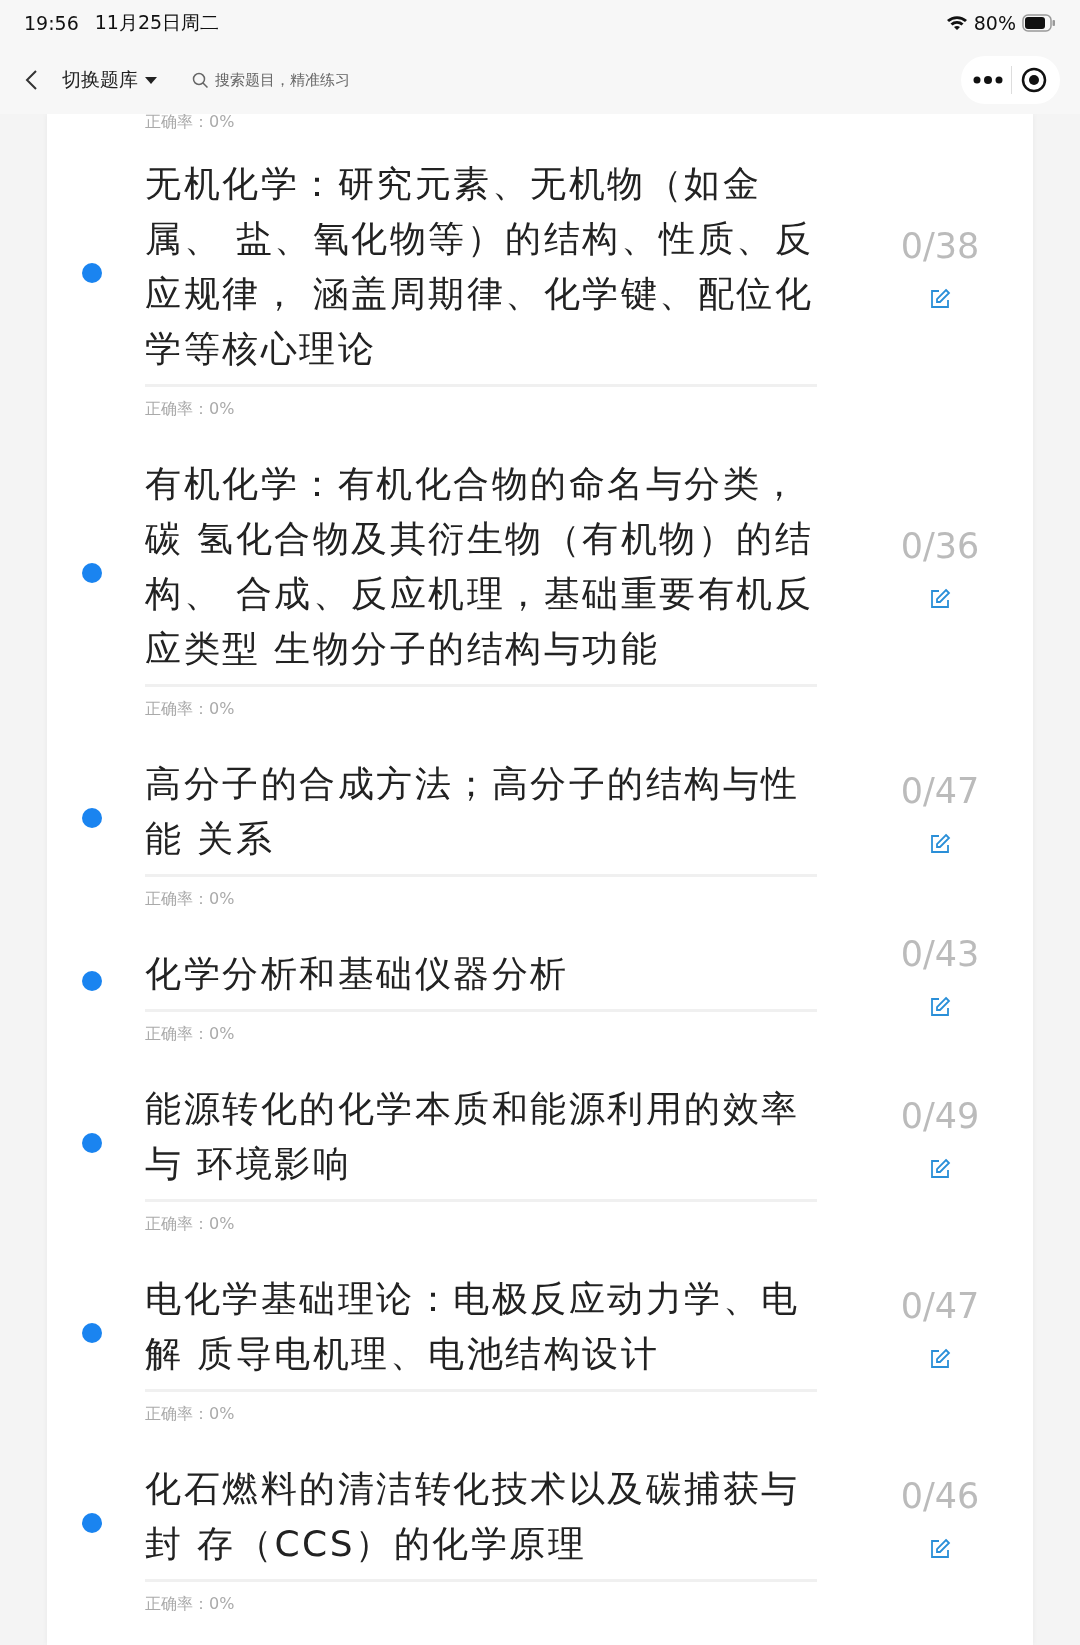  Describe the element at coordinates (940, 546) in the screenshot. I see `question-count: 0/36` at that location.